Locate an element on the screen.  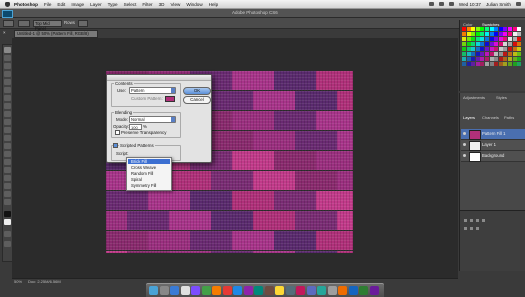
use-select: Pattern is located at coordinates (152, 90).